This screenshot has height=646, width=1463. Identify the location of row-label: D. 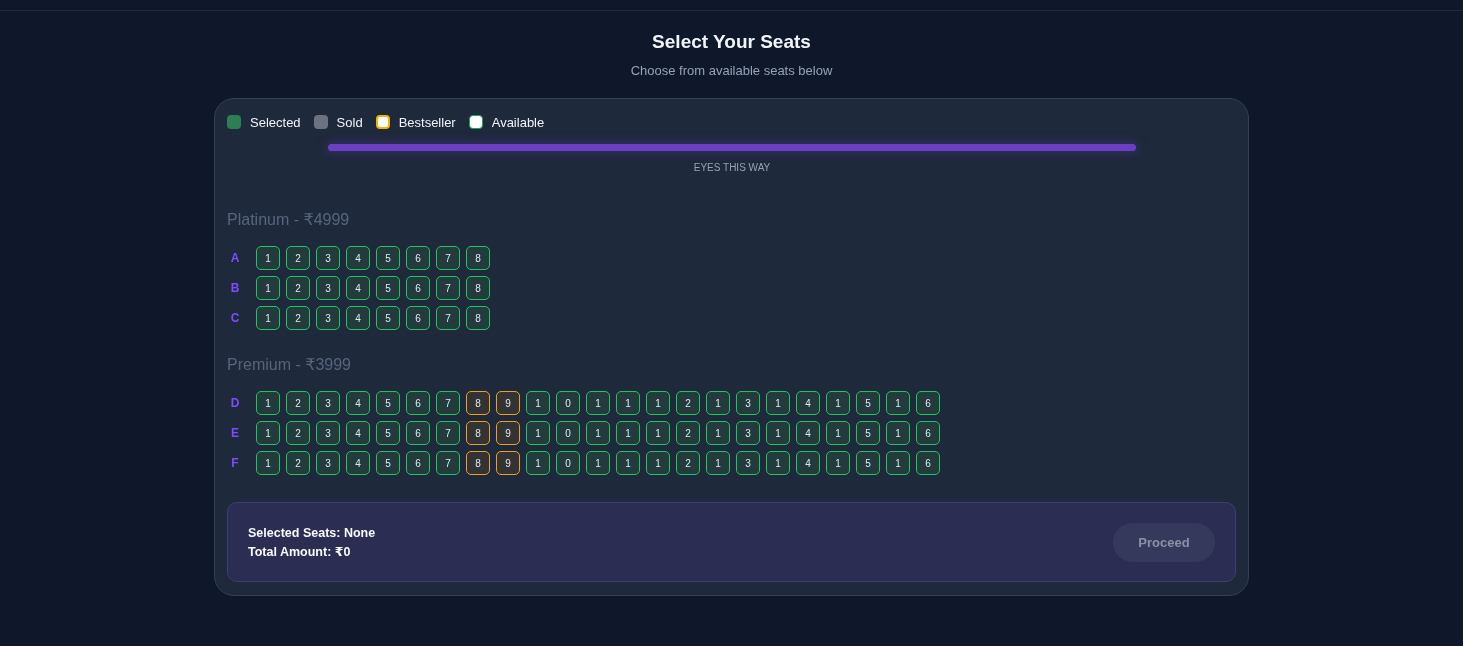
(235, 403).